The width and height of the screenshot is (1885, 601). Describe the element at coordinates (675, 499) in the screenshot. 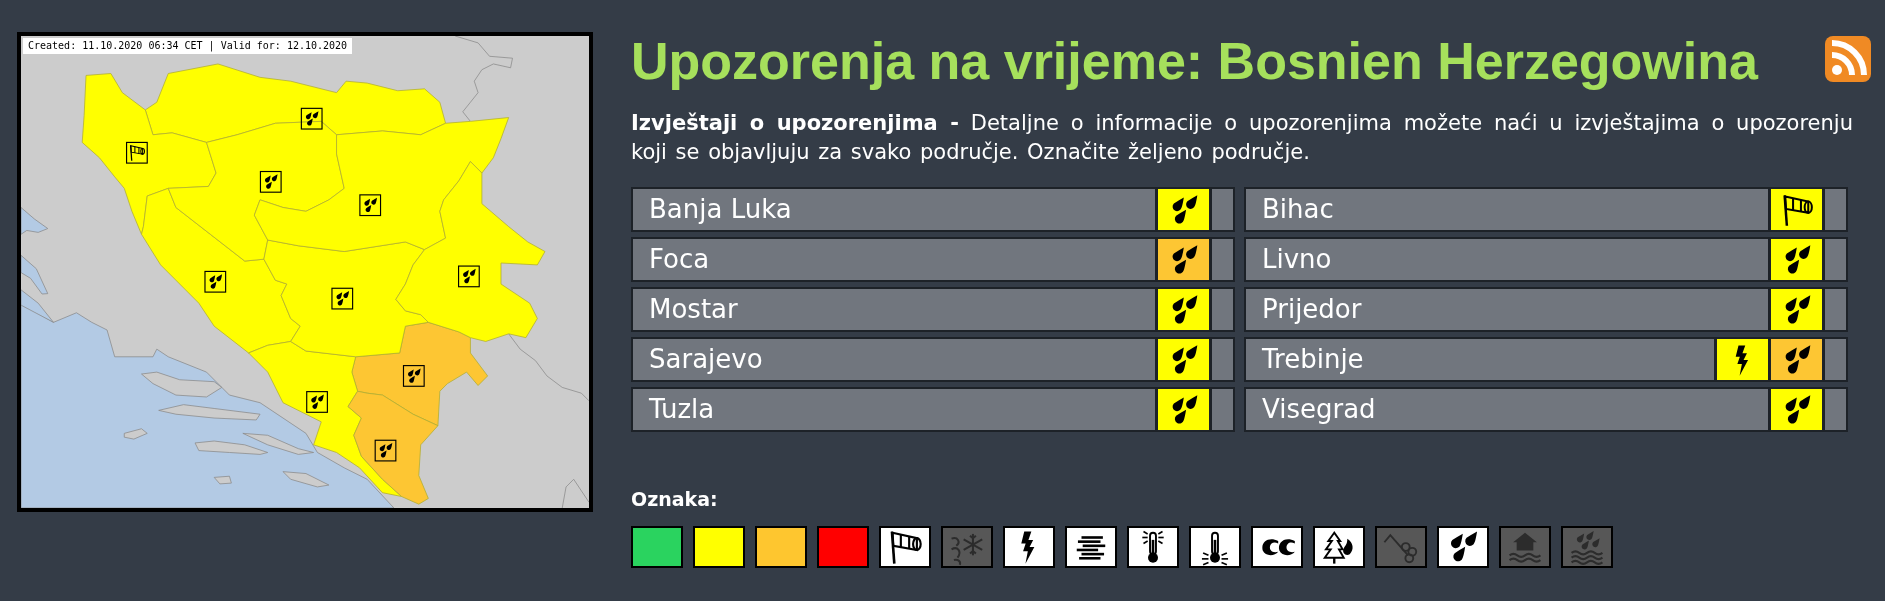

I see `legend-title: Oznaka:` at that location.